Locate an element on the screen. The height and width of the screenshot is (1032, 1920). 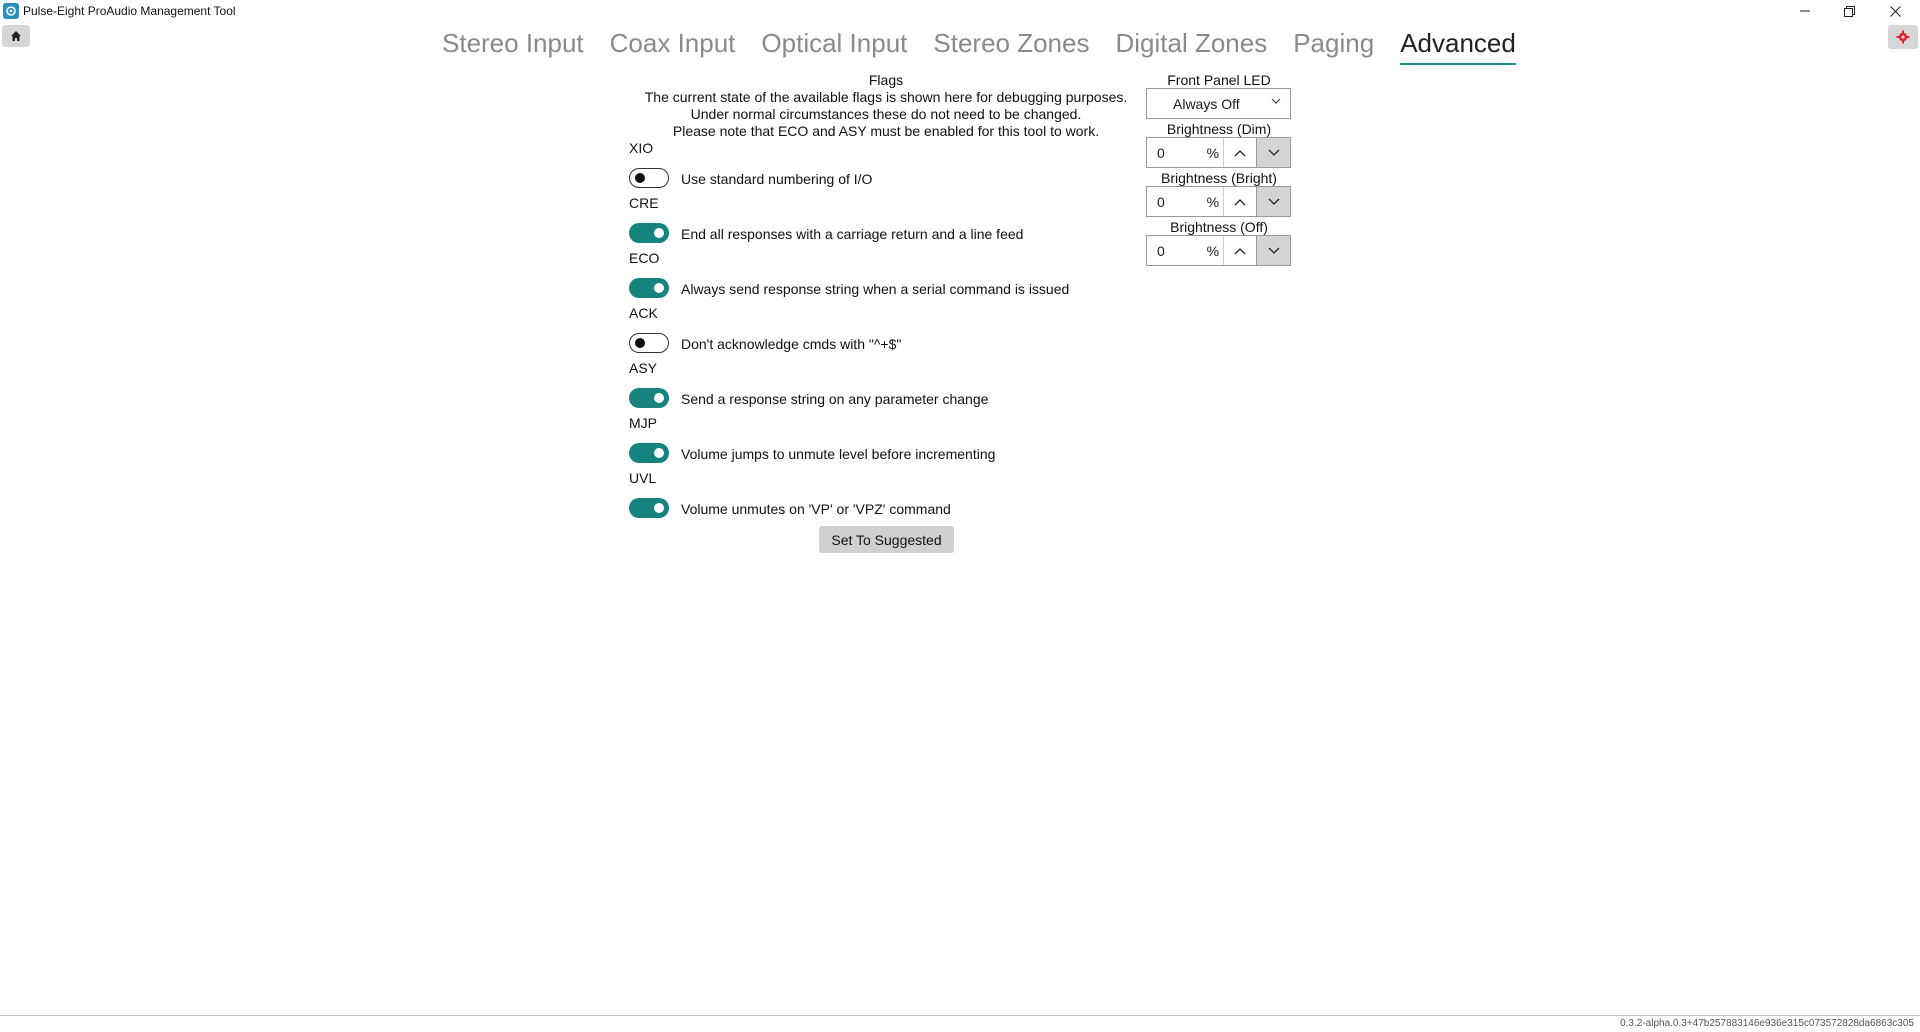
brightness-dim-spinner: 0 % is located at coordinates (1218, 152).